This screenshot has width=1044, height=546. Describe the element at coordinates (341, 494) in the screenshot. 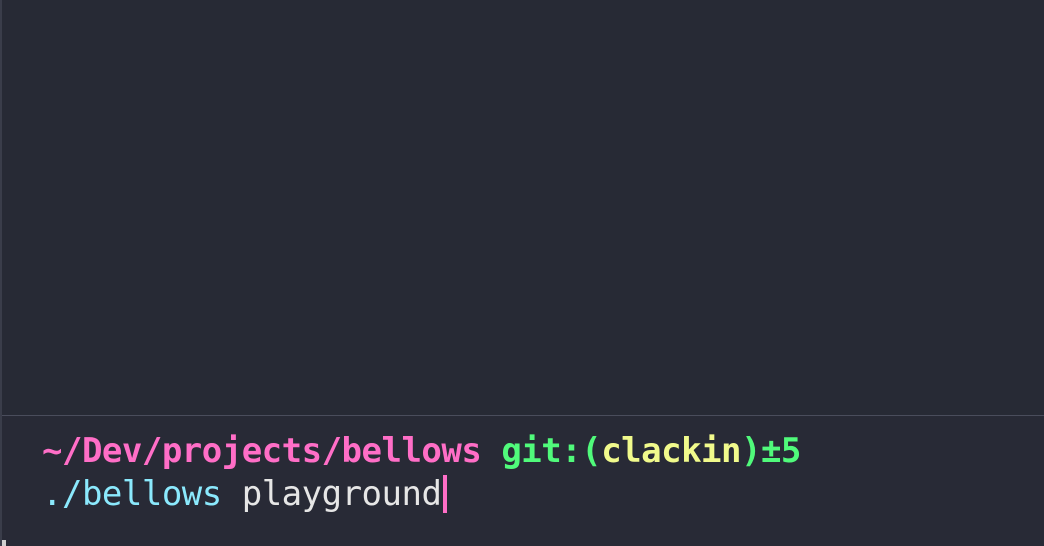

I see `command-arguments: playground` at that location.